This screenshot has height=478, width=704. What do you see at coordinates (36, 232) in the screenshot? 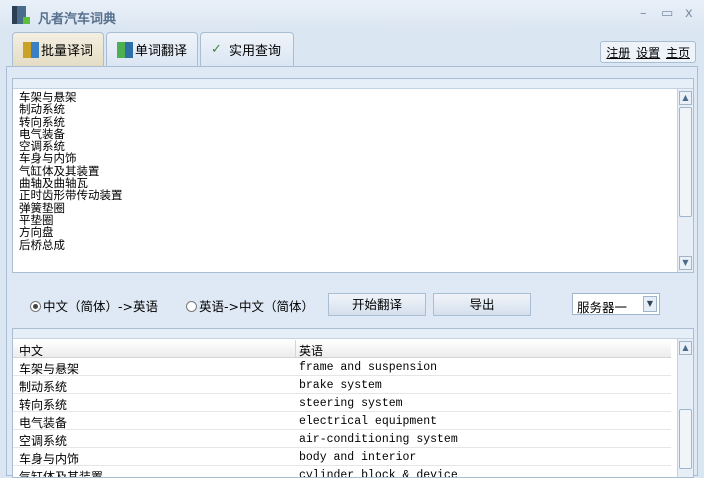
I see `source-line: 方向盘` at bounding box center [36, 232].